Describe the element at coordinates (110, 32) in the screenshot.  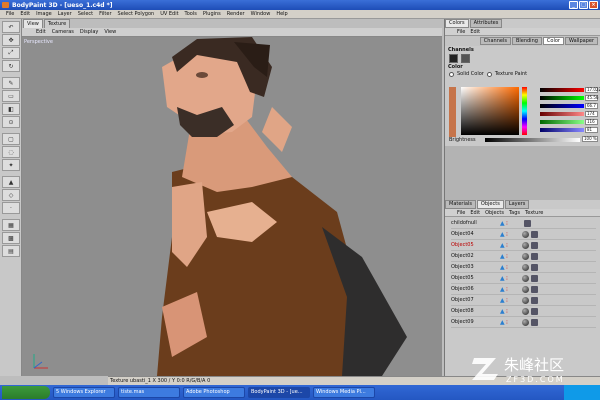
I see `viewport-menu-view: View` at that location.